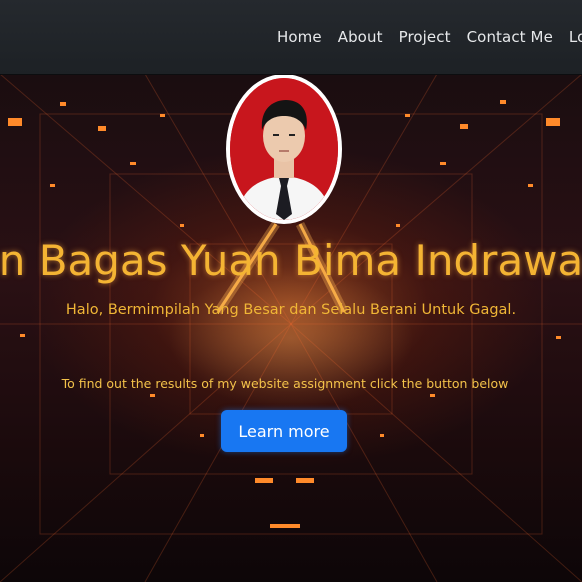 Image resolution: width=582 pixels, height=582 pixels. Describe the element at coordinates (284, 431) in the screenshot. I see `learn-more-button: Learn more` at that location.